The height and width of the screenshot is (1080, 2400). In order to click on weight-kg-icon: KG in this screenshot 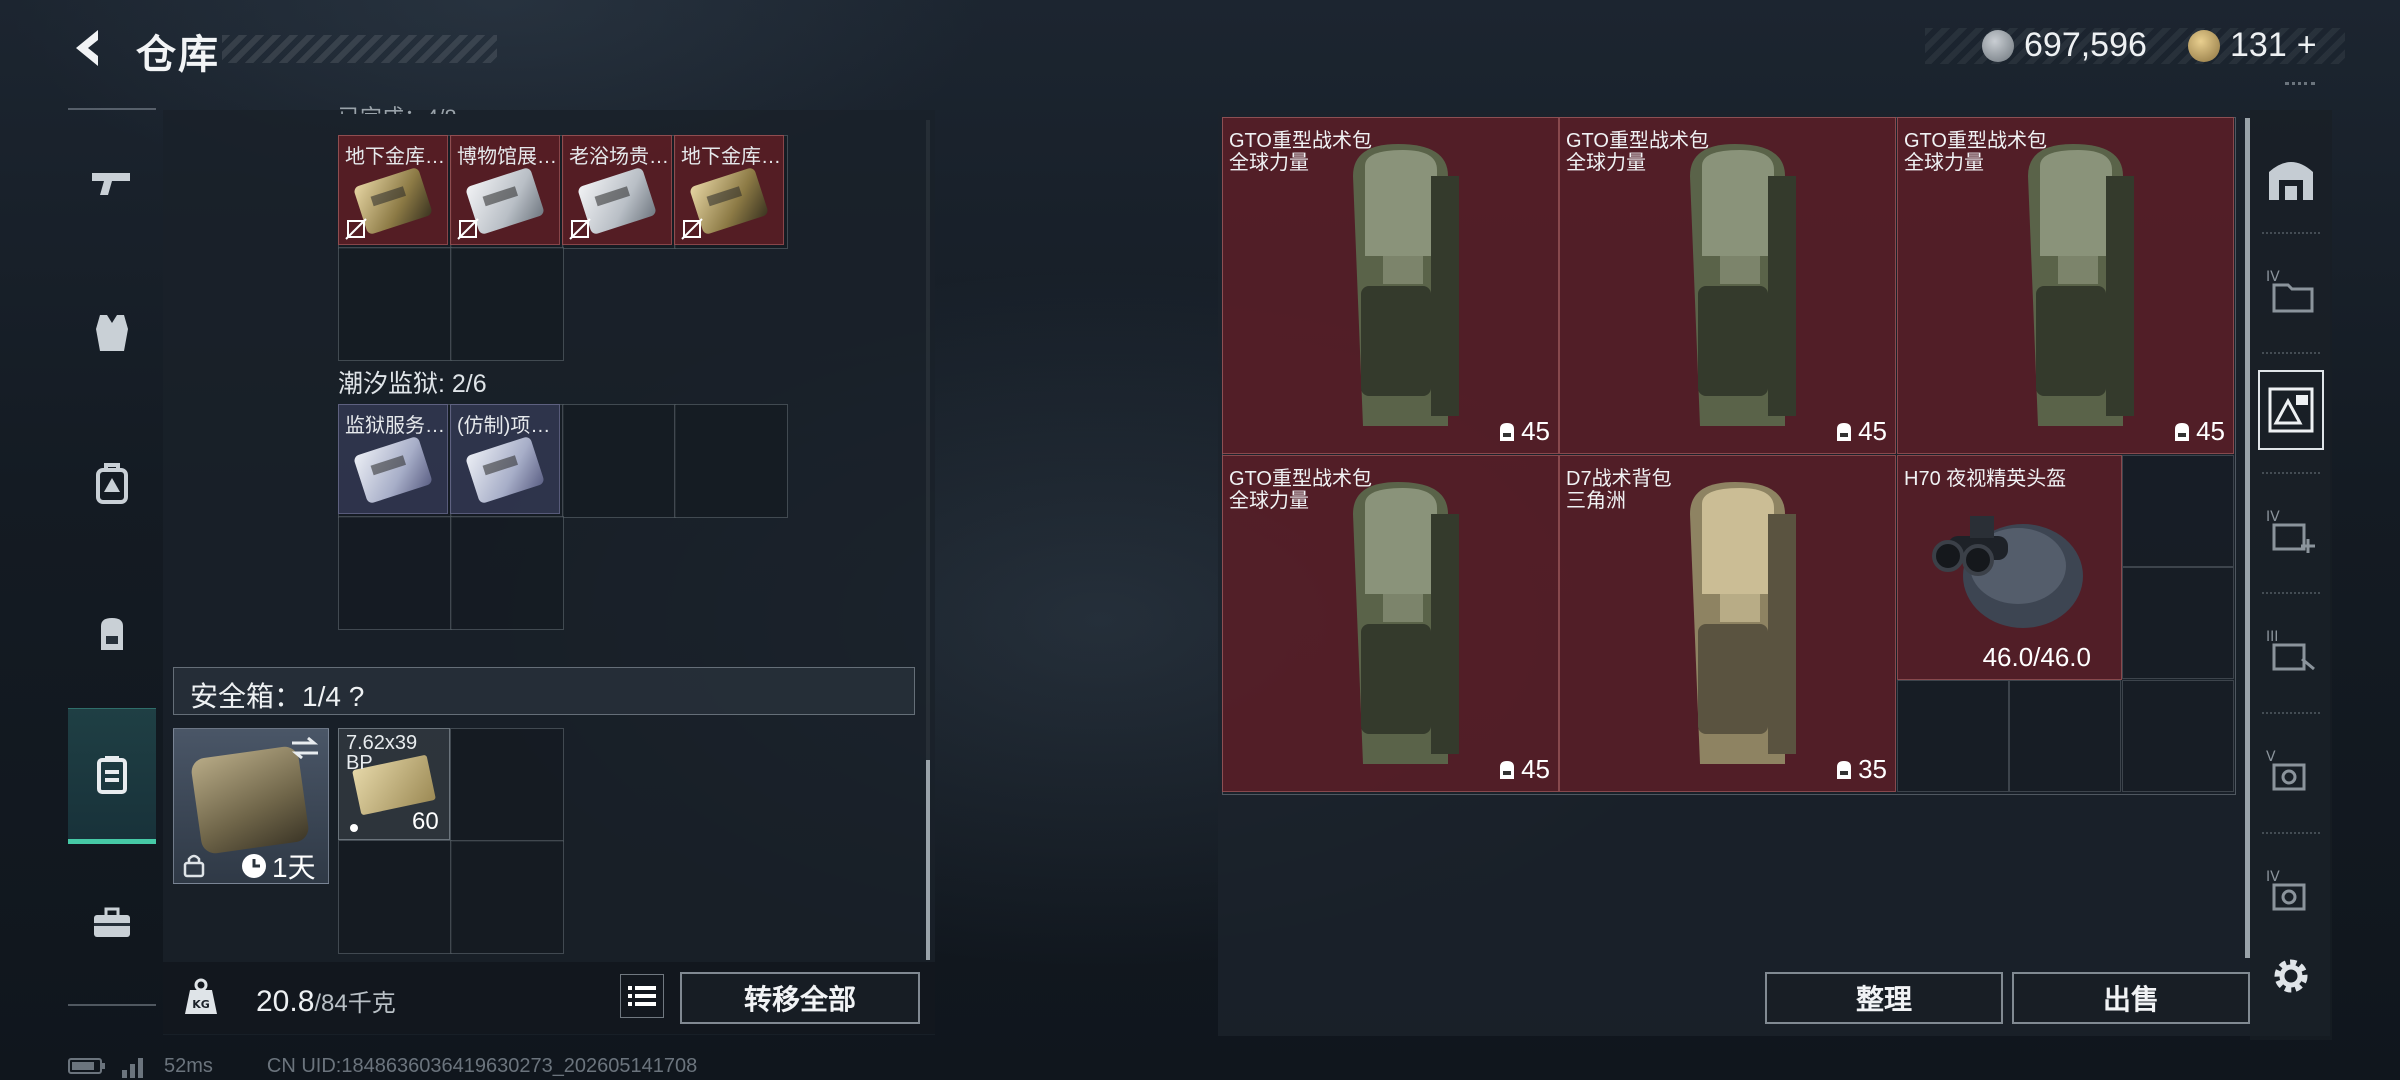, I will do `click(201, 996)`.